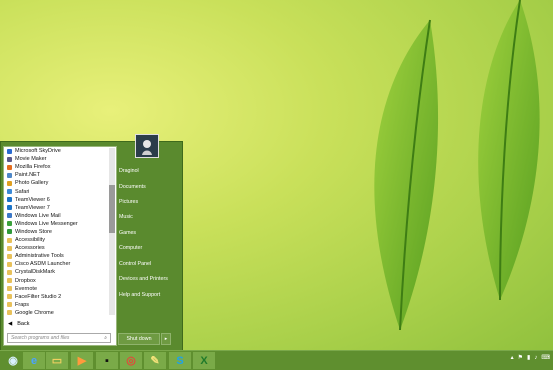  What do you see at coordinates (38, 215) in the screenshot?
I see `program-label: Windows Live Mail` at bounding box center [38, 215].